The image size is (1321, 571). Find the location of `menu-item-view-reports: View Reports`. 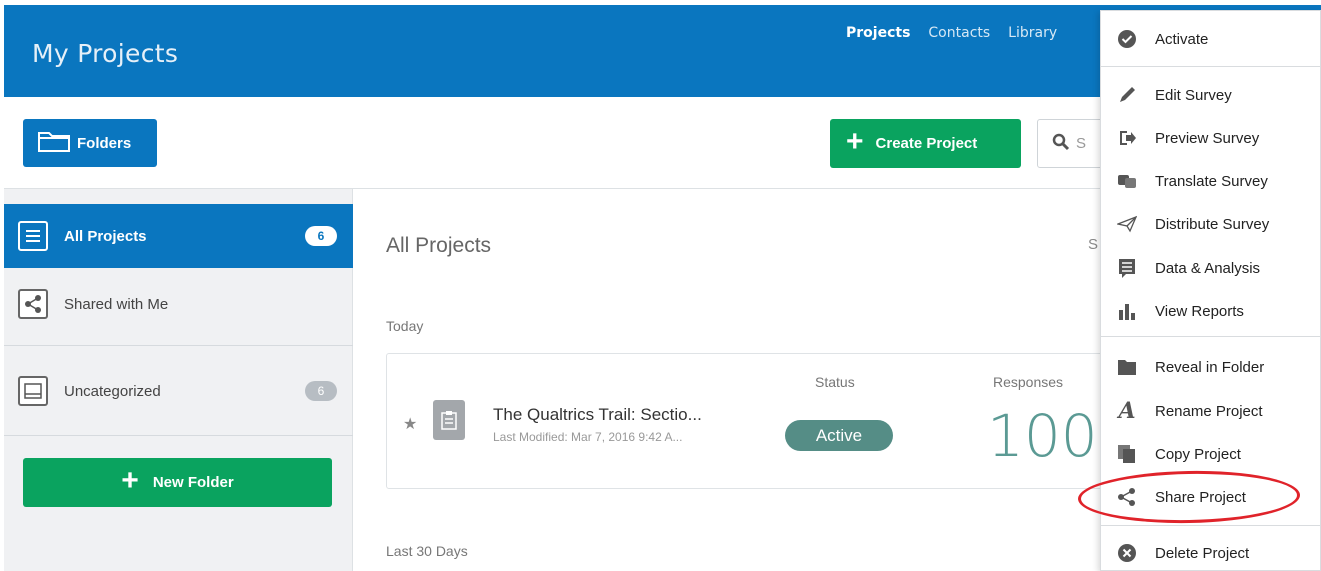

menu-item-view-reports: View Reports is located at coordinates (1211, 311).